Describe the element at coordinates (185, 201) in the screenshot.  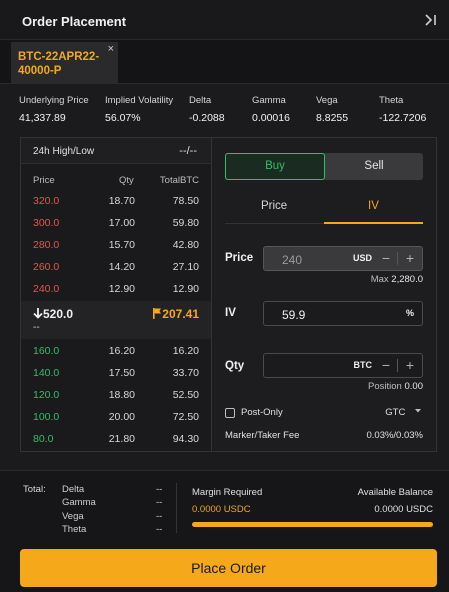
I see `ask-total: 78.50` at that location.